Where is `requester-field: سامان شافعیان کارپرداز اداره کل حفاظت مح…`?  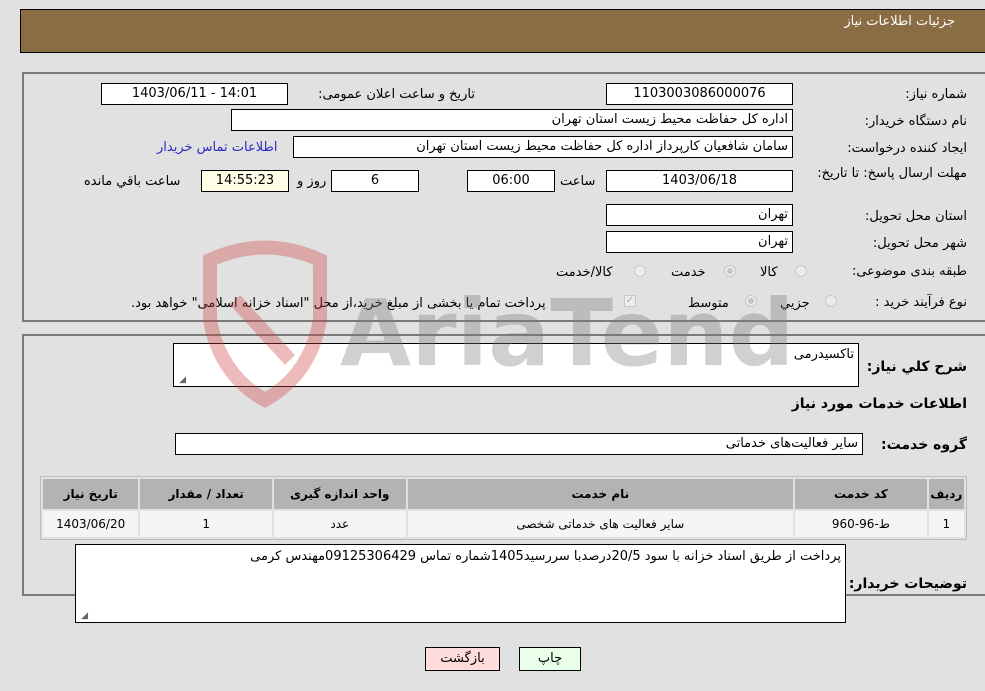
requester-field: سامان شافعیان کارپرداز اداره کل حفاظت مح… is located at coordinates (543, 147).